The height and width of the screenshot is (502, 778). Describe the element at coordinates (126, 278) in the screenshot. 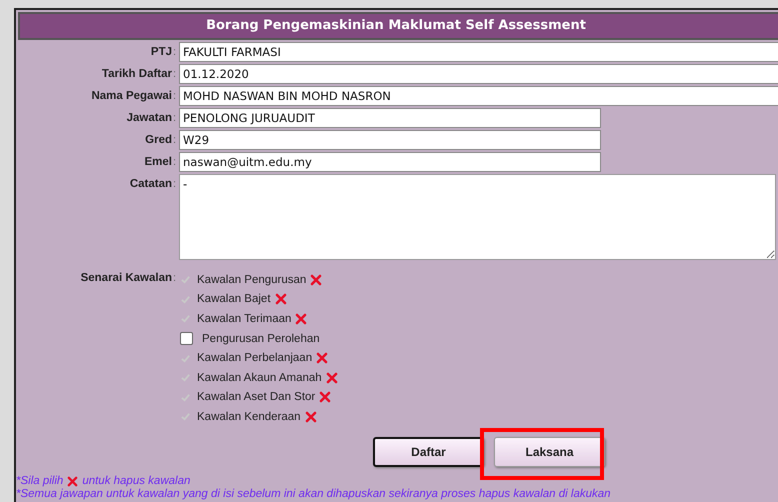

I see `field-label: Senarai Kawalan` at that location.